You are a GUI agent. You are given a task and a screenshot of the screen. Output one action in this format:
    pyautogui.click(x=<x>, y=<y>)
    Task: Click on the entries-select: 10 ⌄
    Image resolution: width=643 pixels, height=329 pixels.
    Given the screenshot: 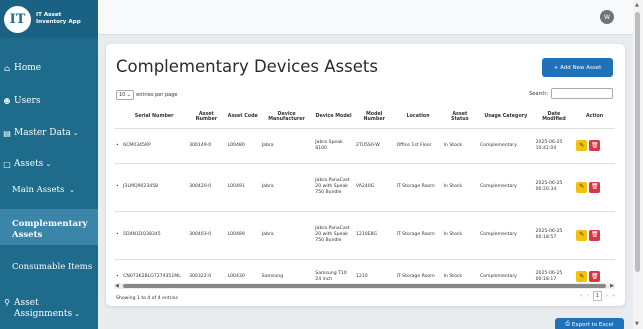 What is the action you would take?
    pyautogui.click(x=125, y=95)
    